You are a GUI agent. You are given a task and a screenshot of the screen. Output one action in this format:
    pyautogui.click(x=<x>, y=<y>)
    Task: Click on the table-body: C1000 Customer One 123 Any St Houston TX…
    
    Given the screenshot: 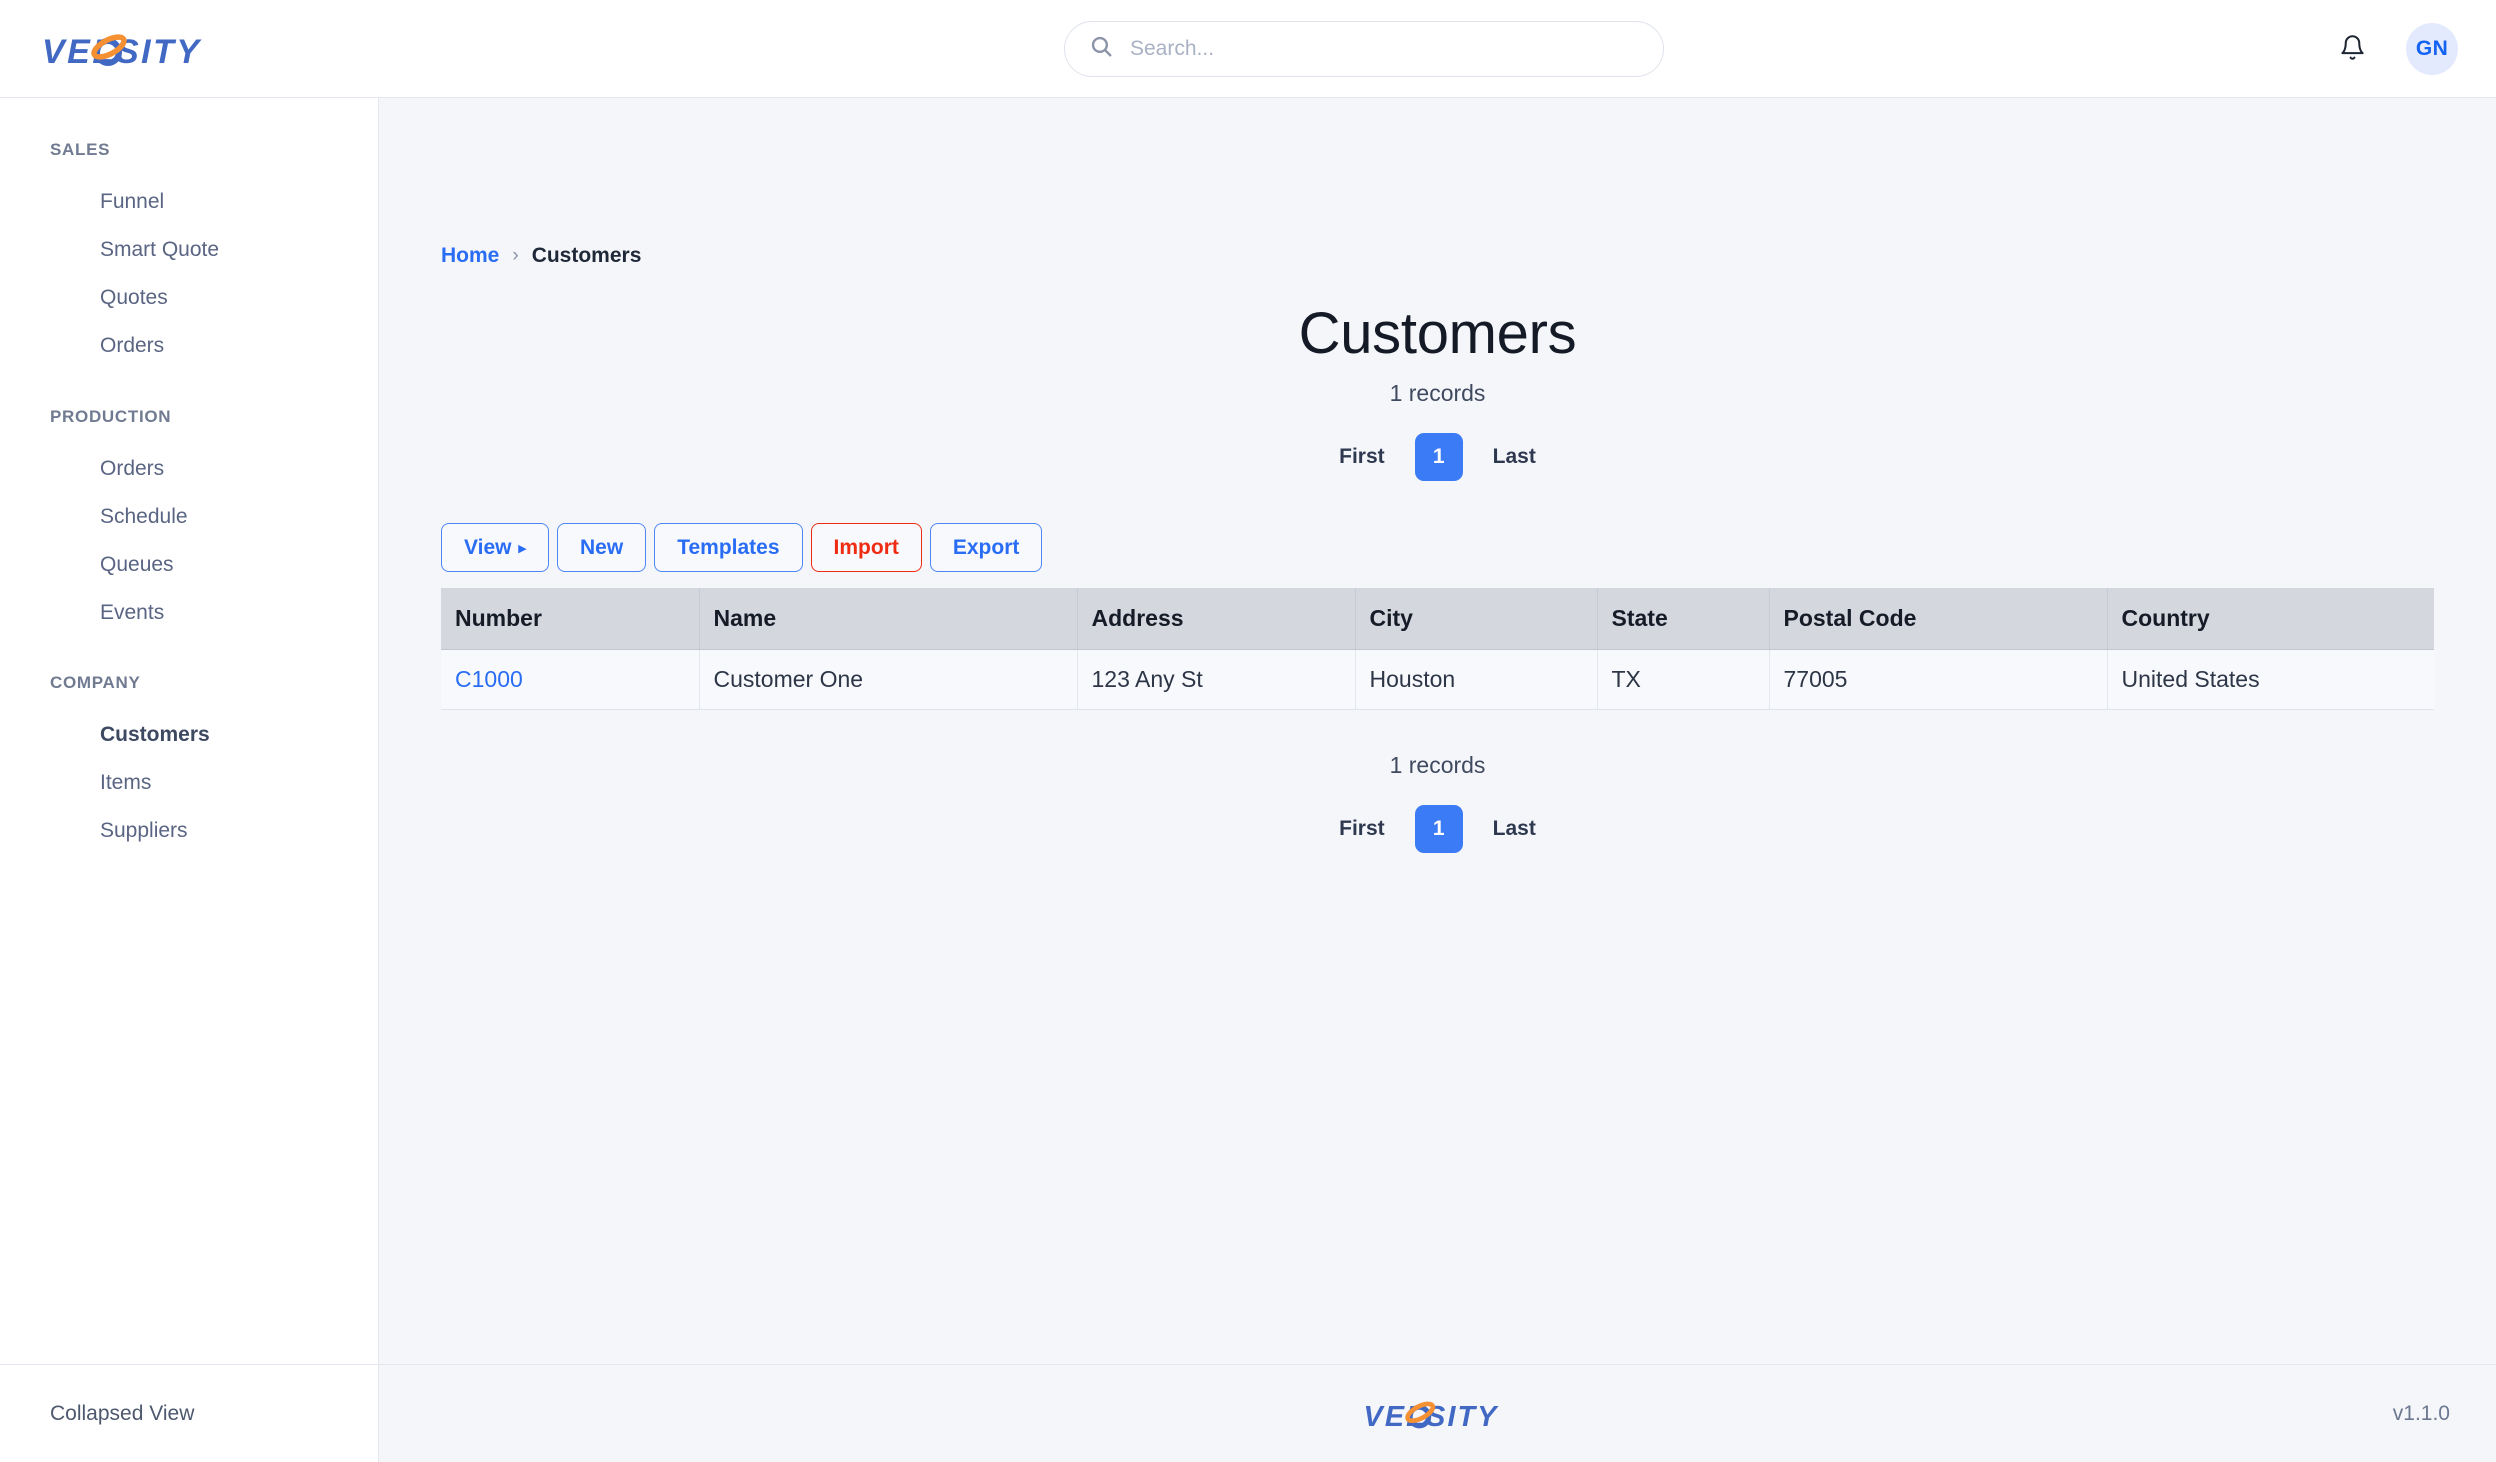 What is the action you would take?
    pyautogui.click(x=1437, y=679)
    